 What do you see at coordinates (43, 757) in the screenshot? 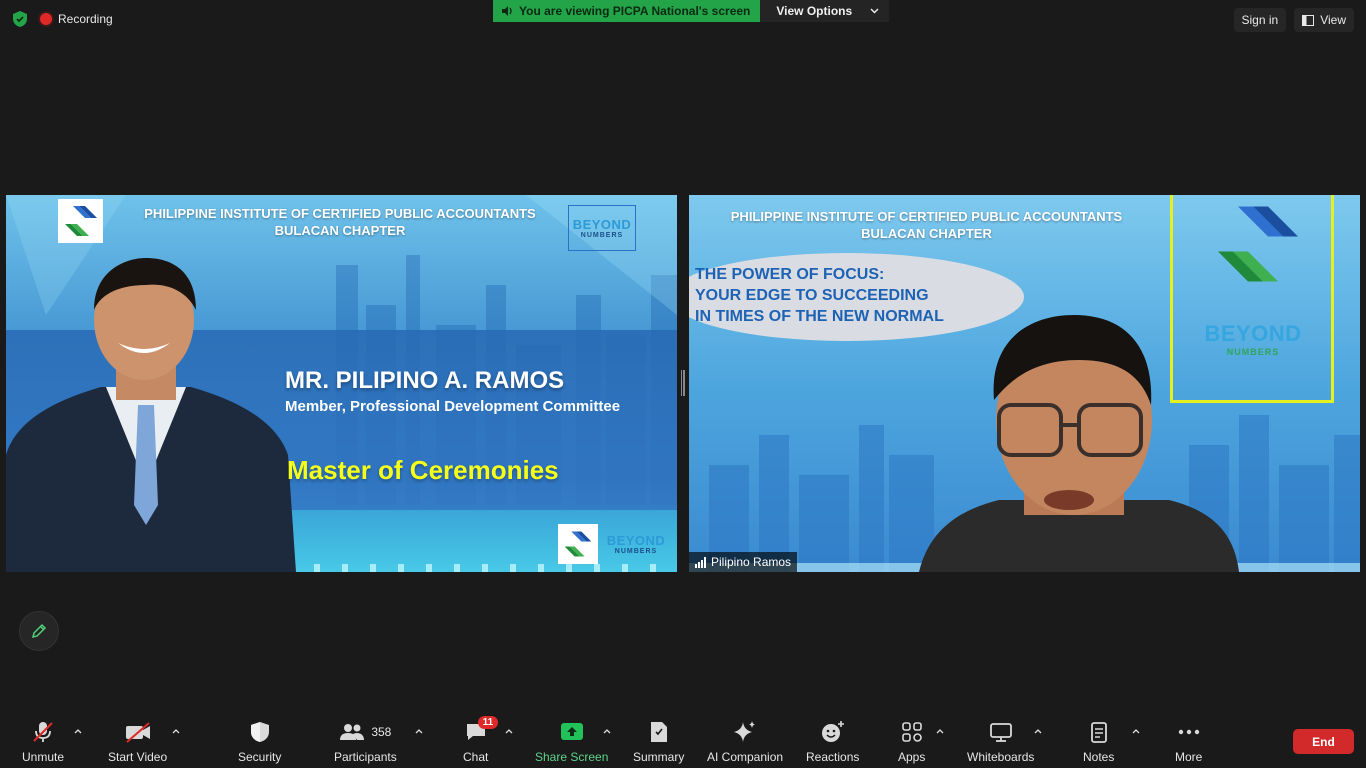
I see `unmute-label: Unmute` at bounding box center [43, 757].